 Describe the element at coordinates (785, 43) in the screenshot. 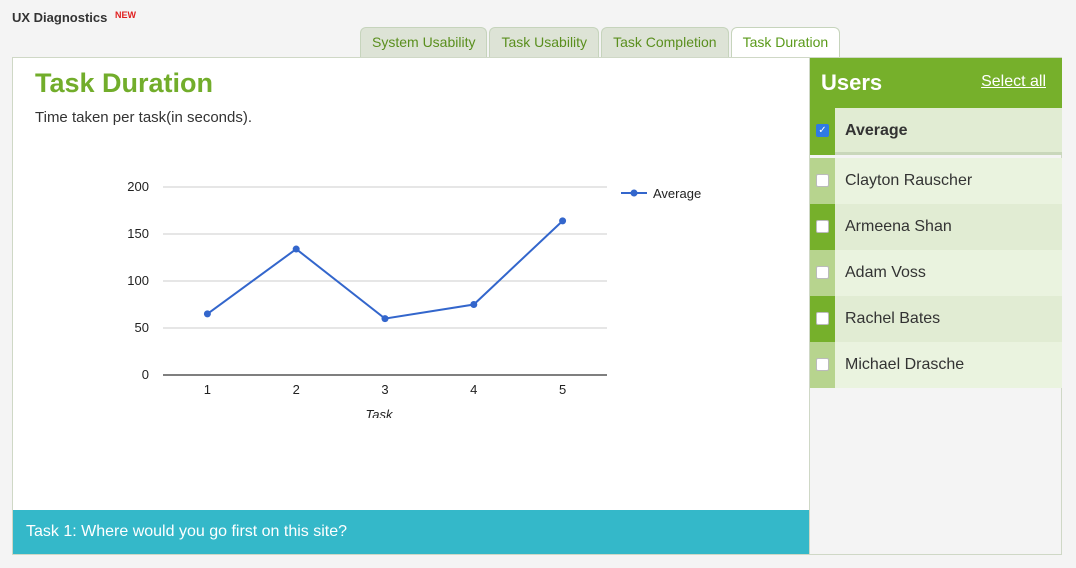

I see `tab-task-duration: Task Duration` at that location.